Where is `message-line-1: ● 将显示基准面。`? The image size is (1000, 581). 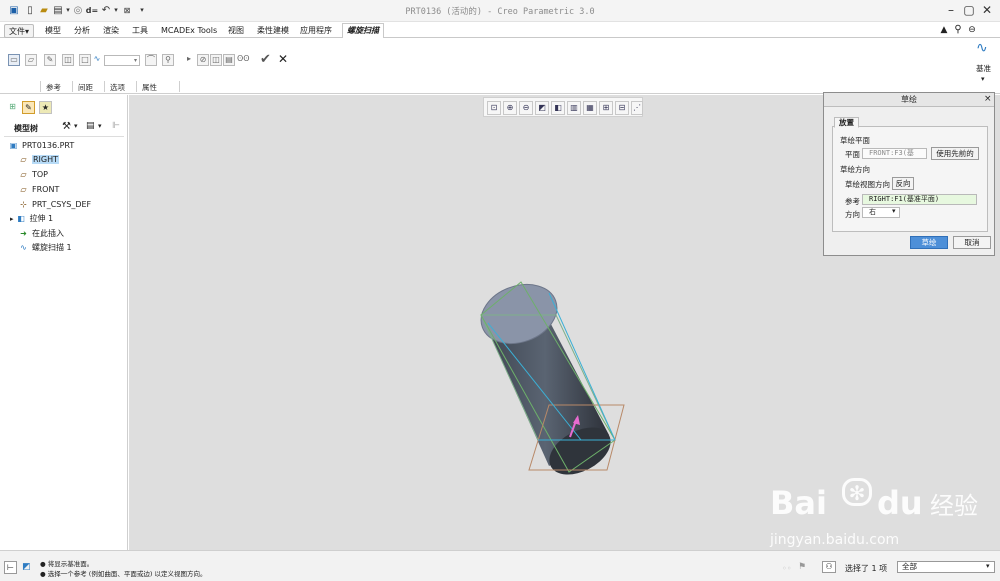 message-line-1: ● 将显示基准面。 is located at coordinates (67, 564).